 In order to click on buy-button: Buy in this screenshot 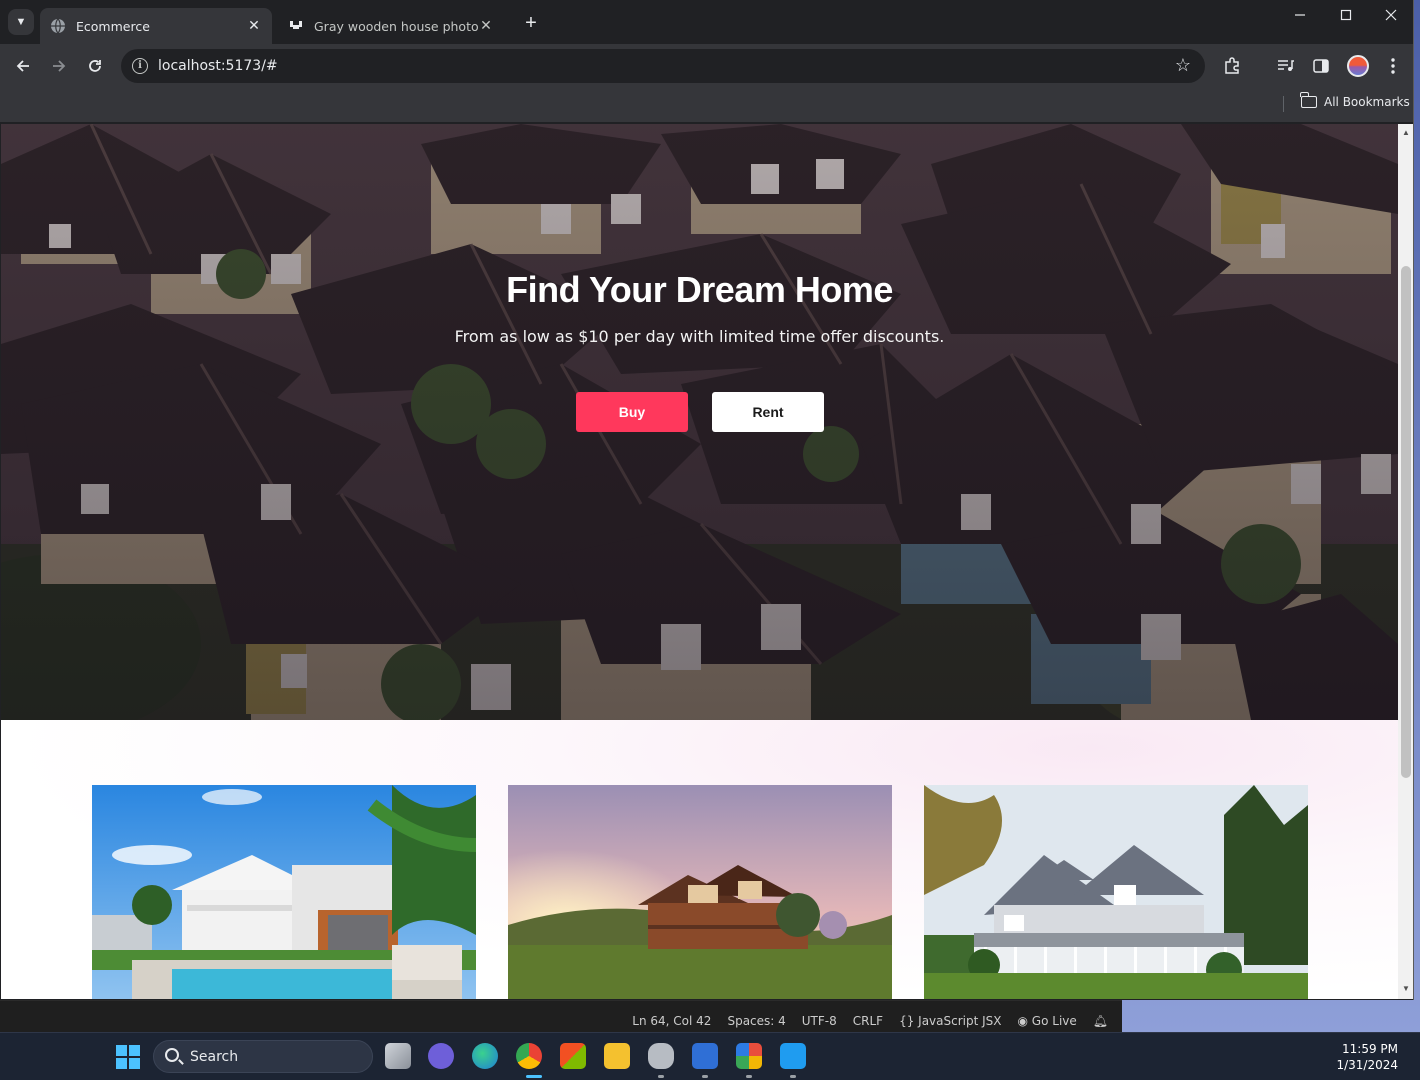, I will do `click(632, 412)`.